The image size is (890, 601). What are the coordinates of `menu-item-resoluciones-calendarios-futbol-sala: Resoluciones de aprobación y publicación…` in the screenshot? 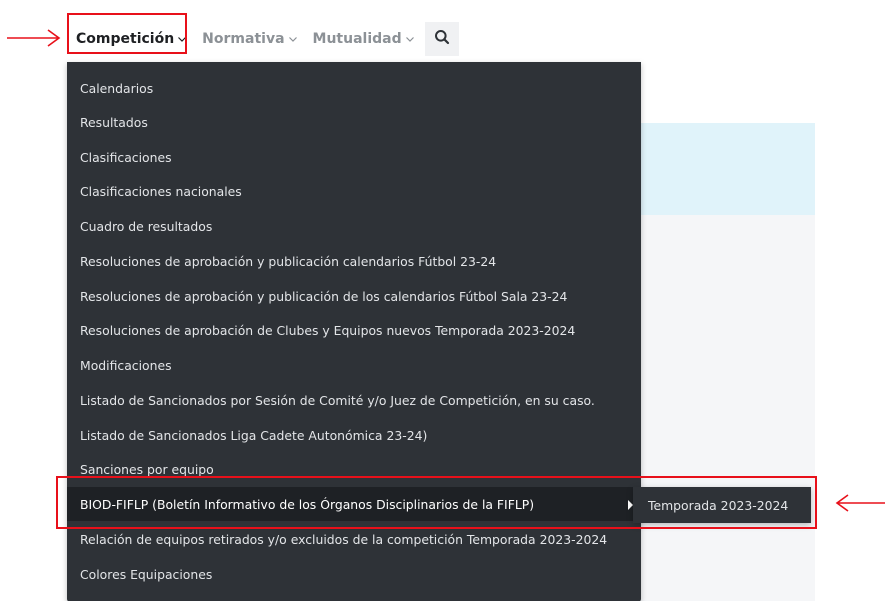 It's located at (354, 296).